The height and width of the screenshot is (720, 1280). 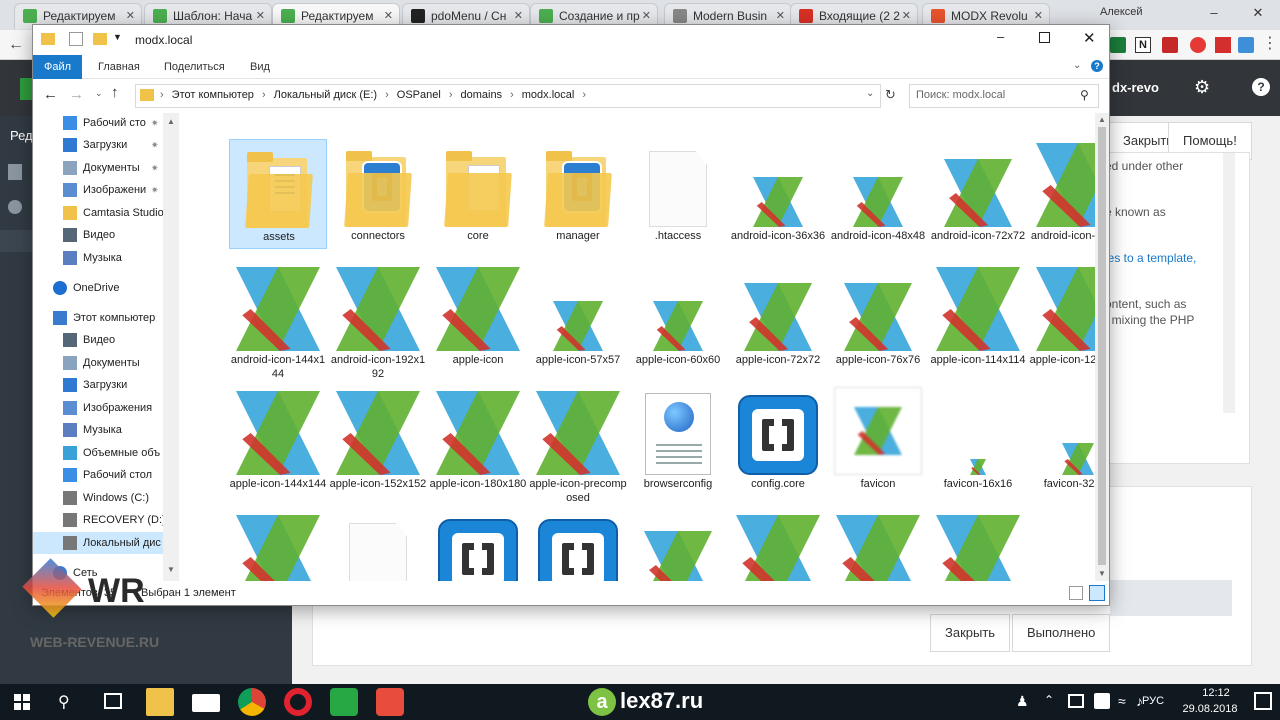 What do you see at coordinates (478, 442) in the screenshot?
I see `file-item: apple-icon-180x180` at bounding box center [478, 442].